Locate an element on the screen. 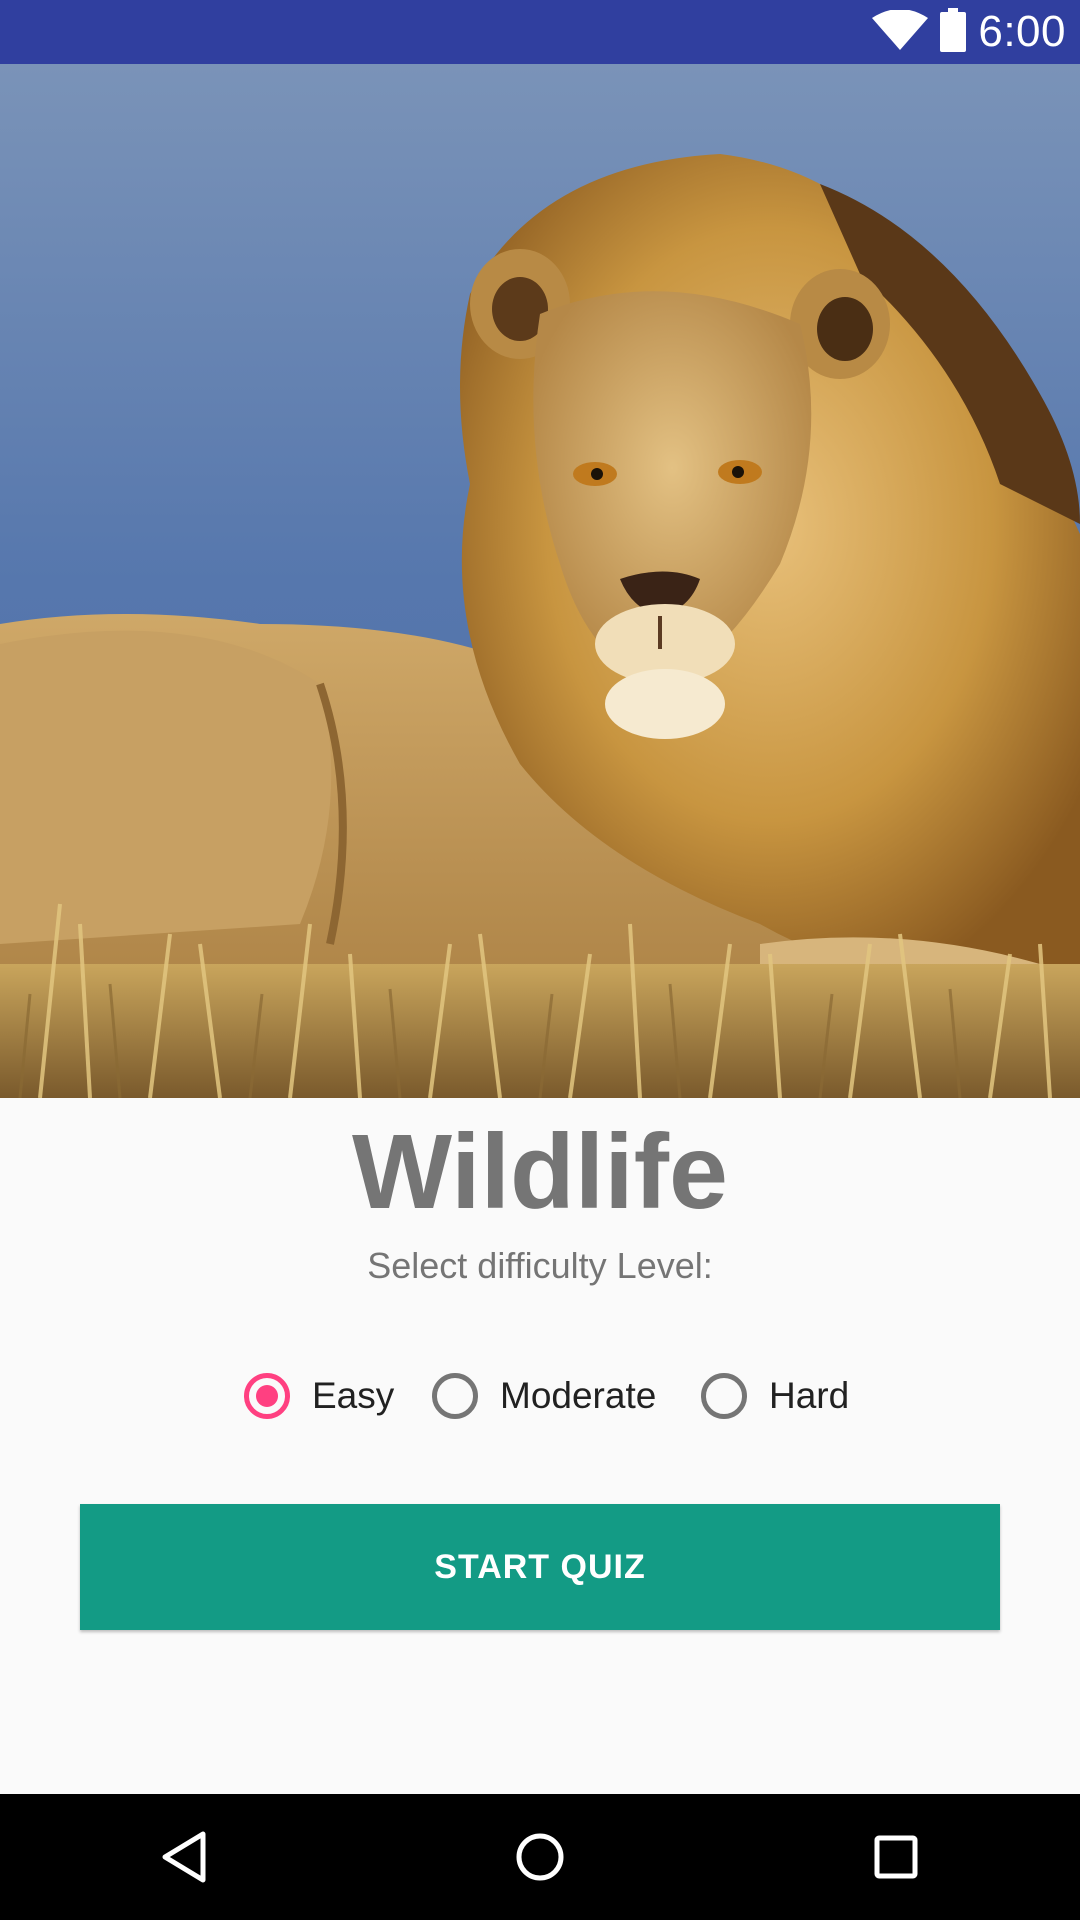 The height and width of the screenshot is (1920, 1080). page-title: Wildlife is located at coordinates (540, 1172).